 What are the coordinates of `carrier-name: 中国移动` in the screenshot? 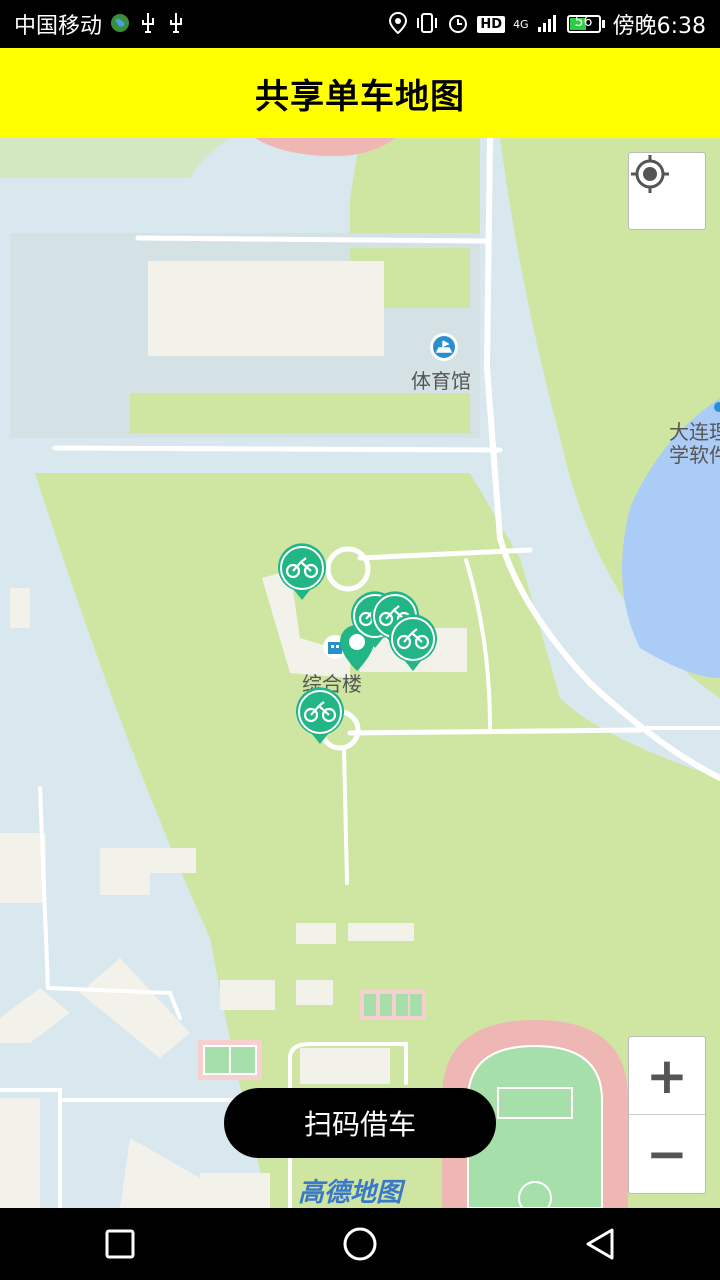 It's located at (58, 26).